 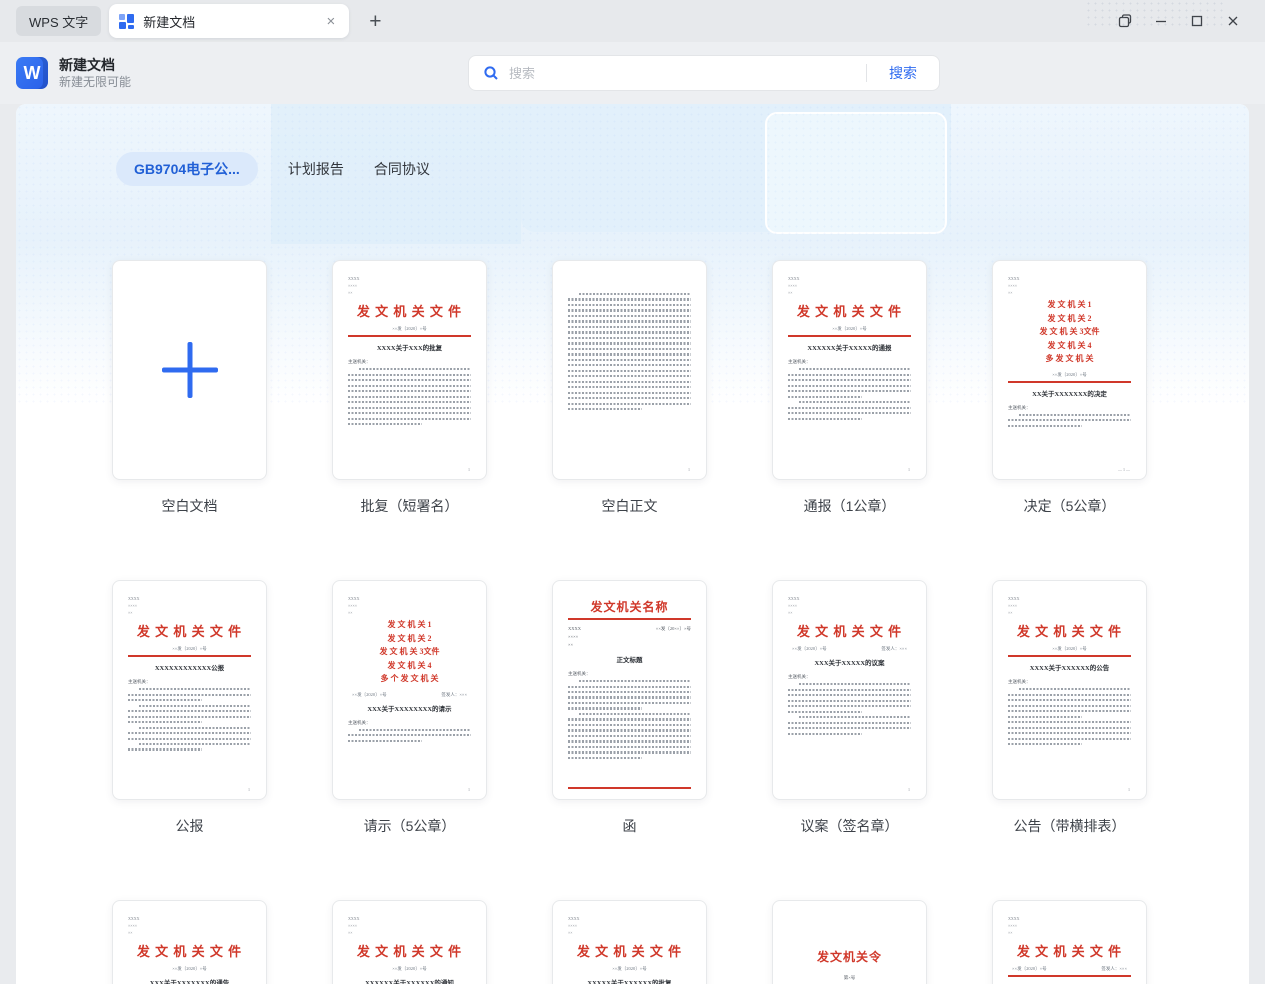 What do you see at coordinates (409, 349) in the screenshot?
I see `doc-title: XXXX关于XXX的批复` at bounding box center [409, 349].